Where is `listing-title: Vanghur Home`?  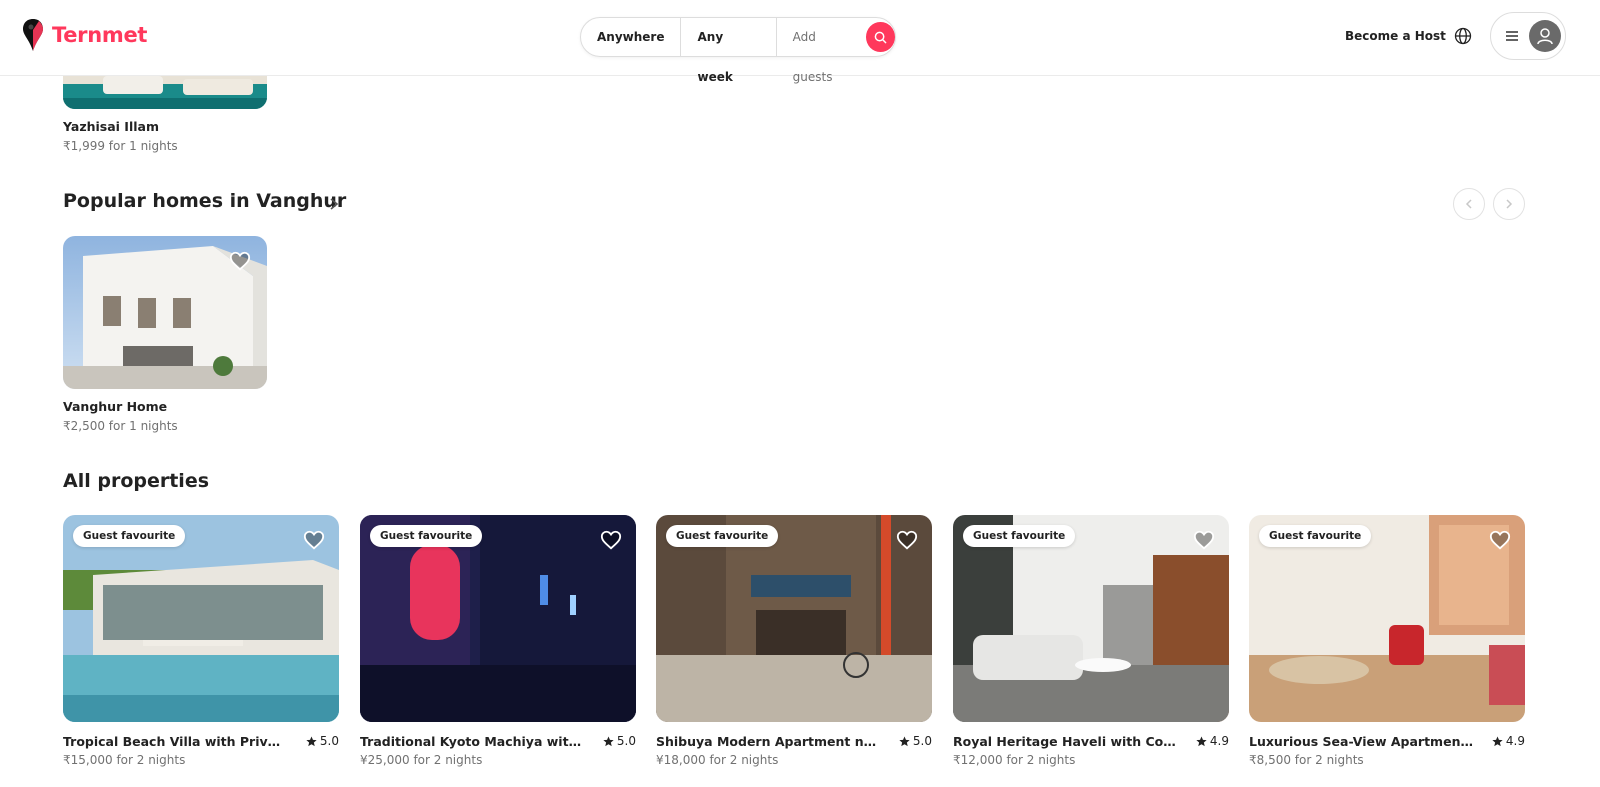
listing-title: Vanghur Home is located at coordinates (115, 406).